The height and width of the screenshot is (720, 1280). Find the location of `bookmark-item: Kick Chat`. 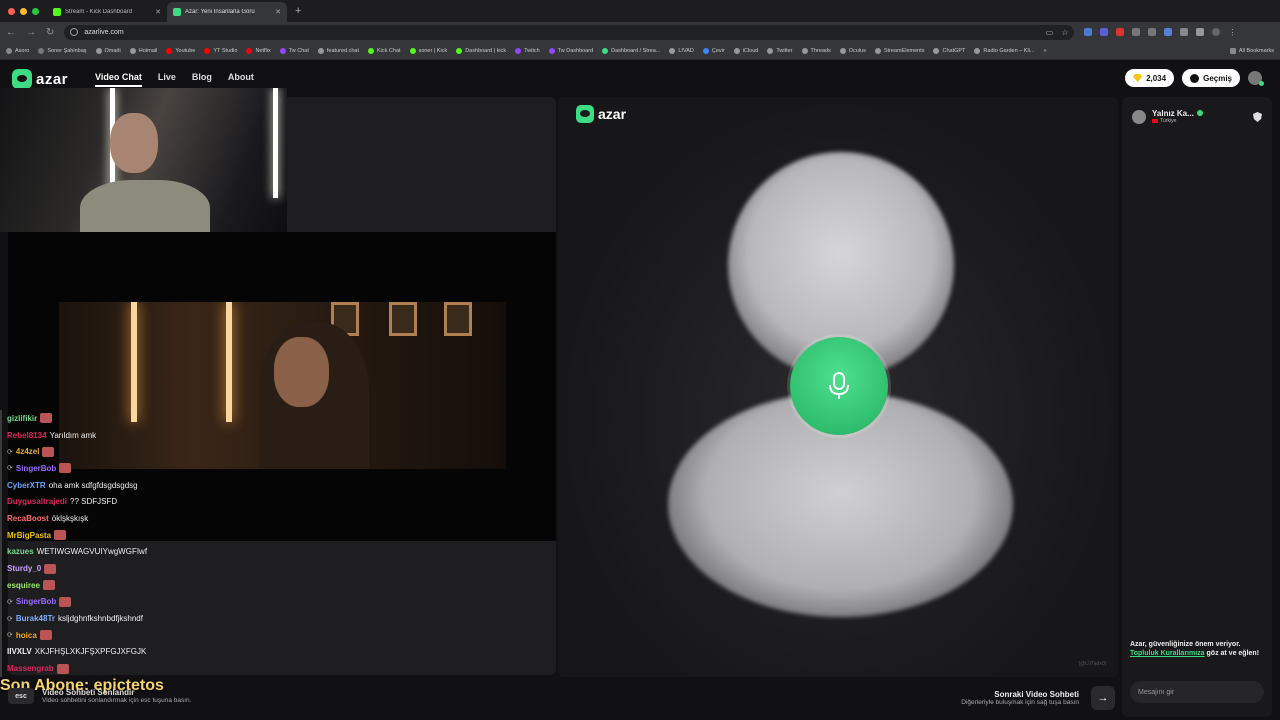

bookmark-item: Kick Chat is located at coordinates (384, 50).